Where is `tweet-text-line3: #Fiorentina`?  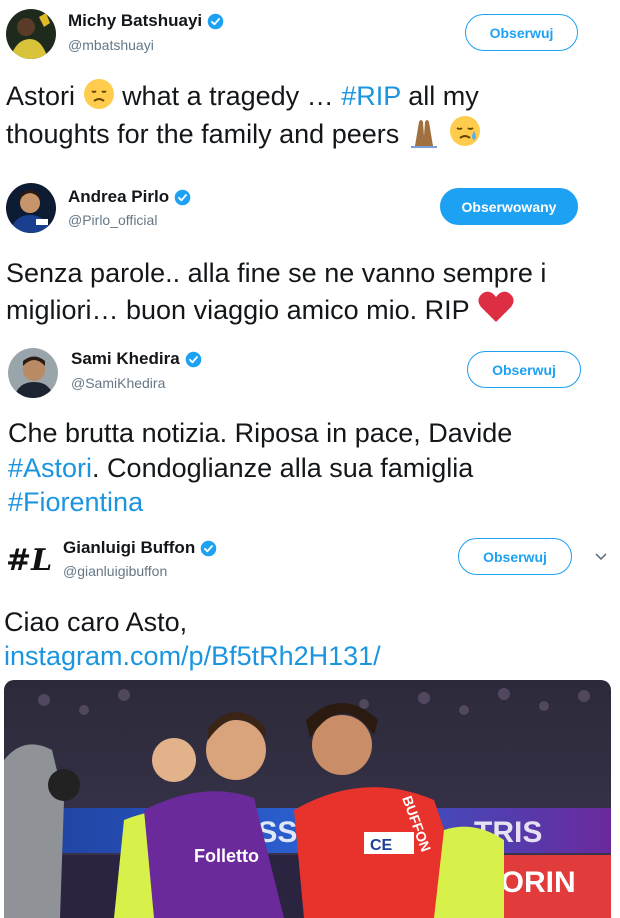 tweet-text-line3: #Fiorentina is located at coordinates (75, 502).